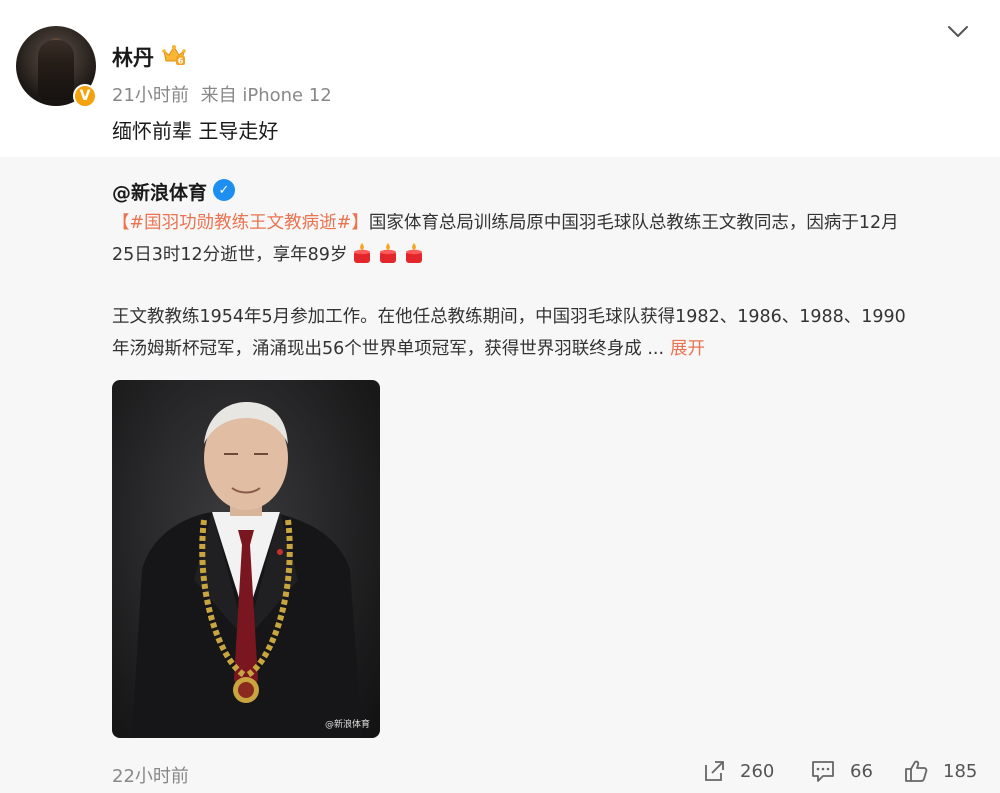 Image resolution: width=1000 pixels, height=793 pixels. I want to click on vip-crown-icon: 6, so click(174, 55).